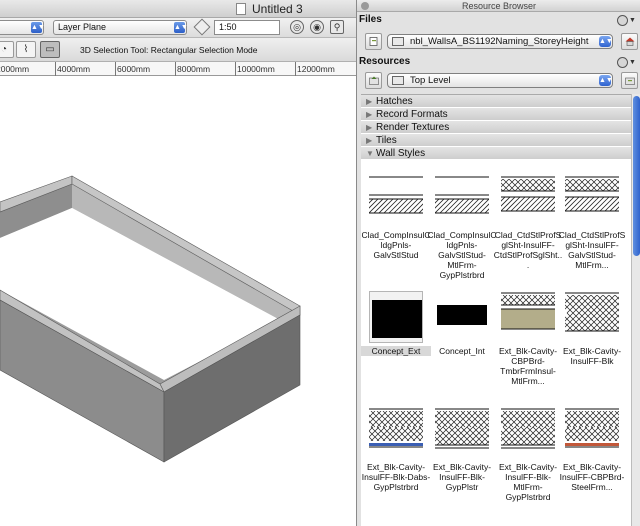 Image resolution: width=640 pixels, height=526 pixels. What do you see at coordinates (134, 69) in the screenshot?
I see `ruler-label: 6000mm` at bounding box center [134, 69].